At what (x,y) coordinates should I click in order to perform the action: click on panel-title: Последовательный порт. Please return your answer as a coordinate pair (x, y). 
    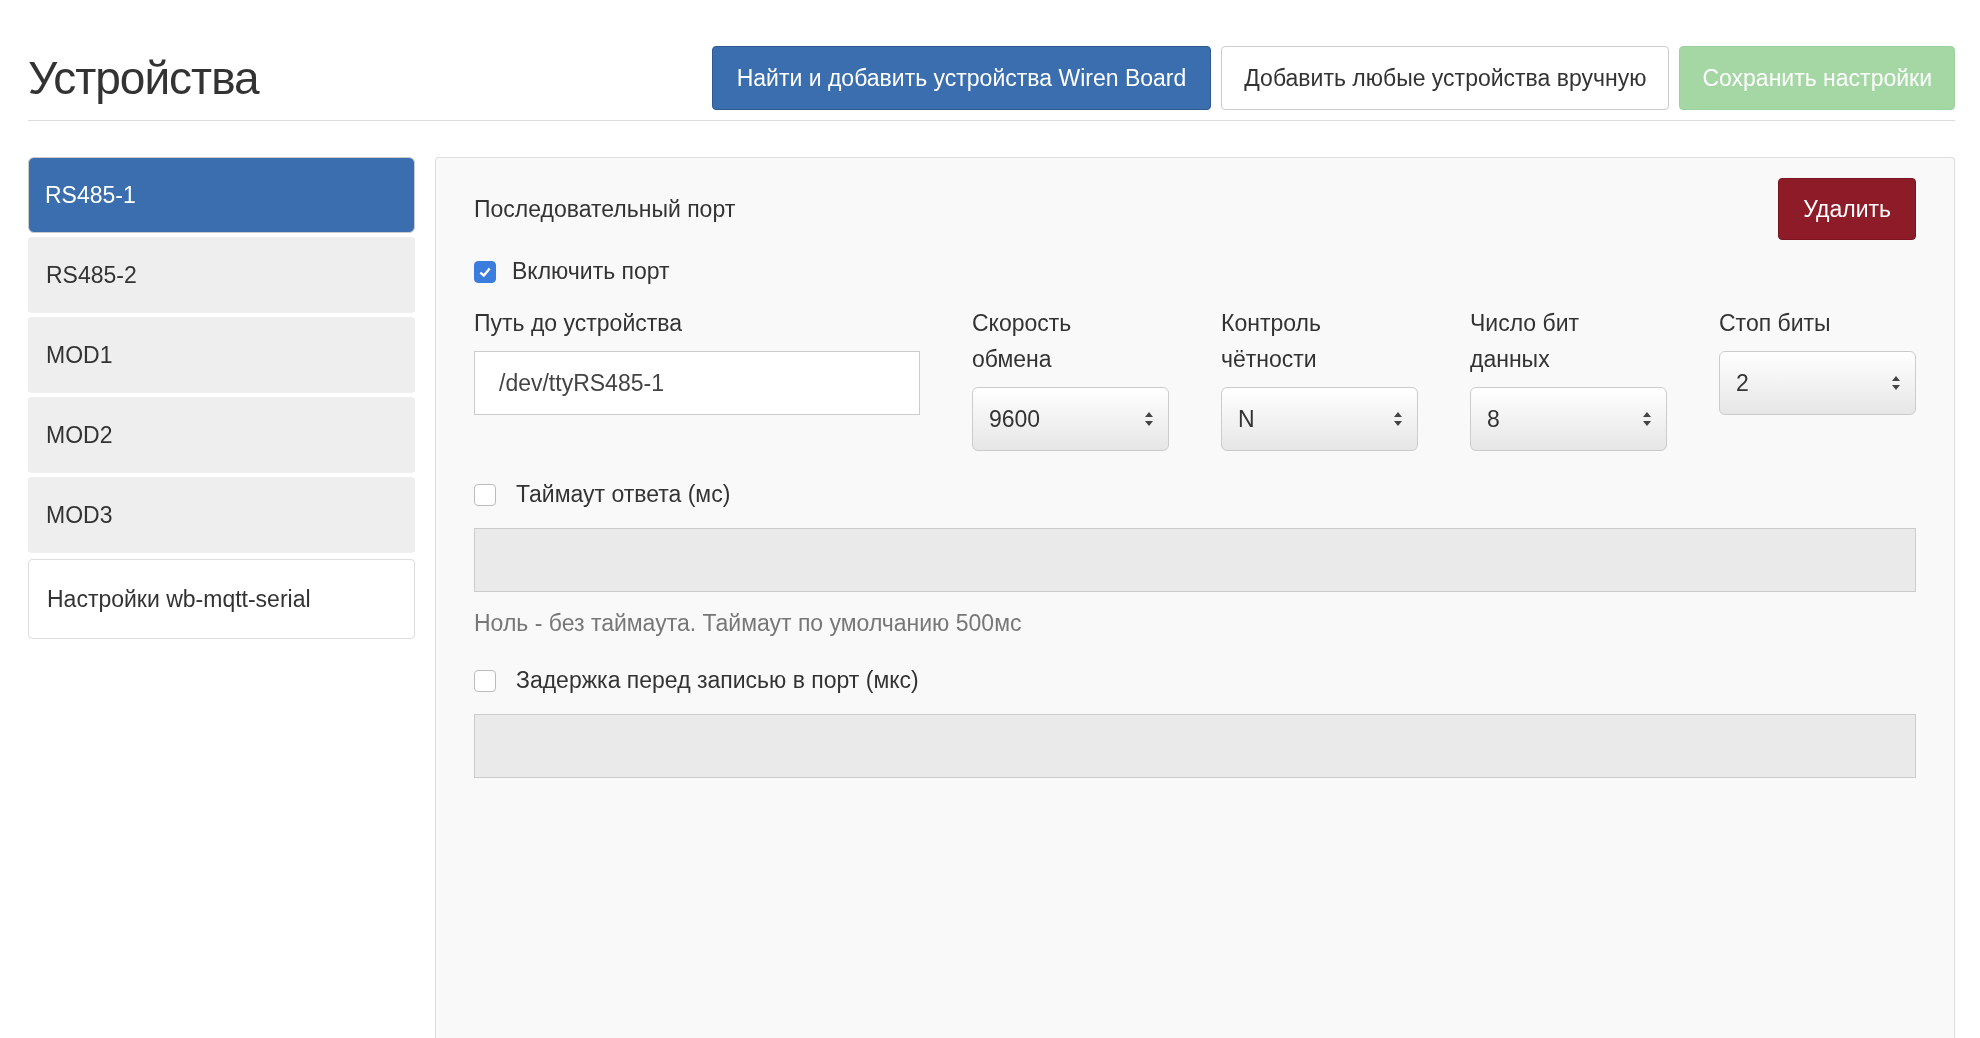
    Looking at the image, I should click on (605, 209).